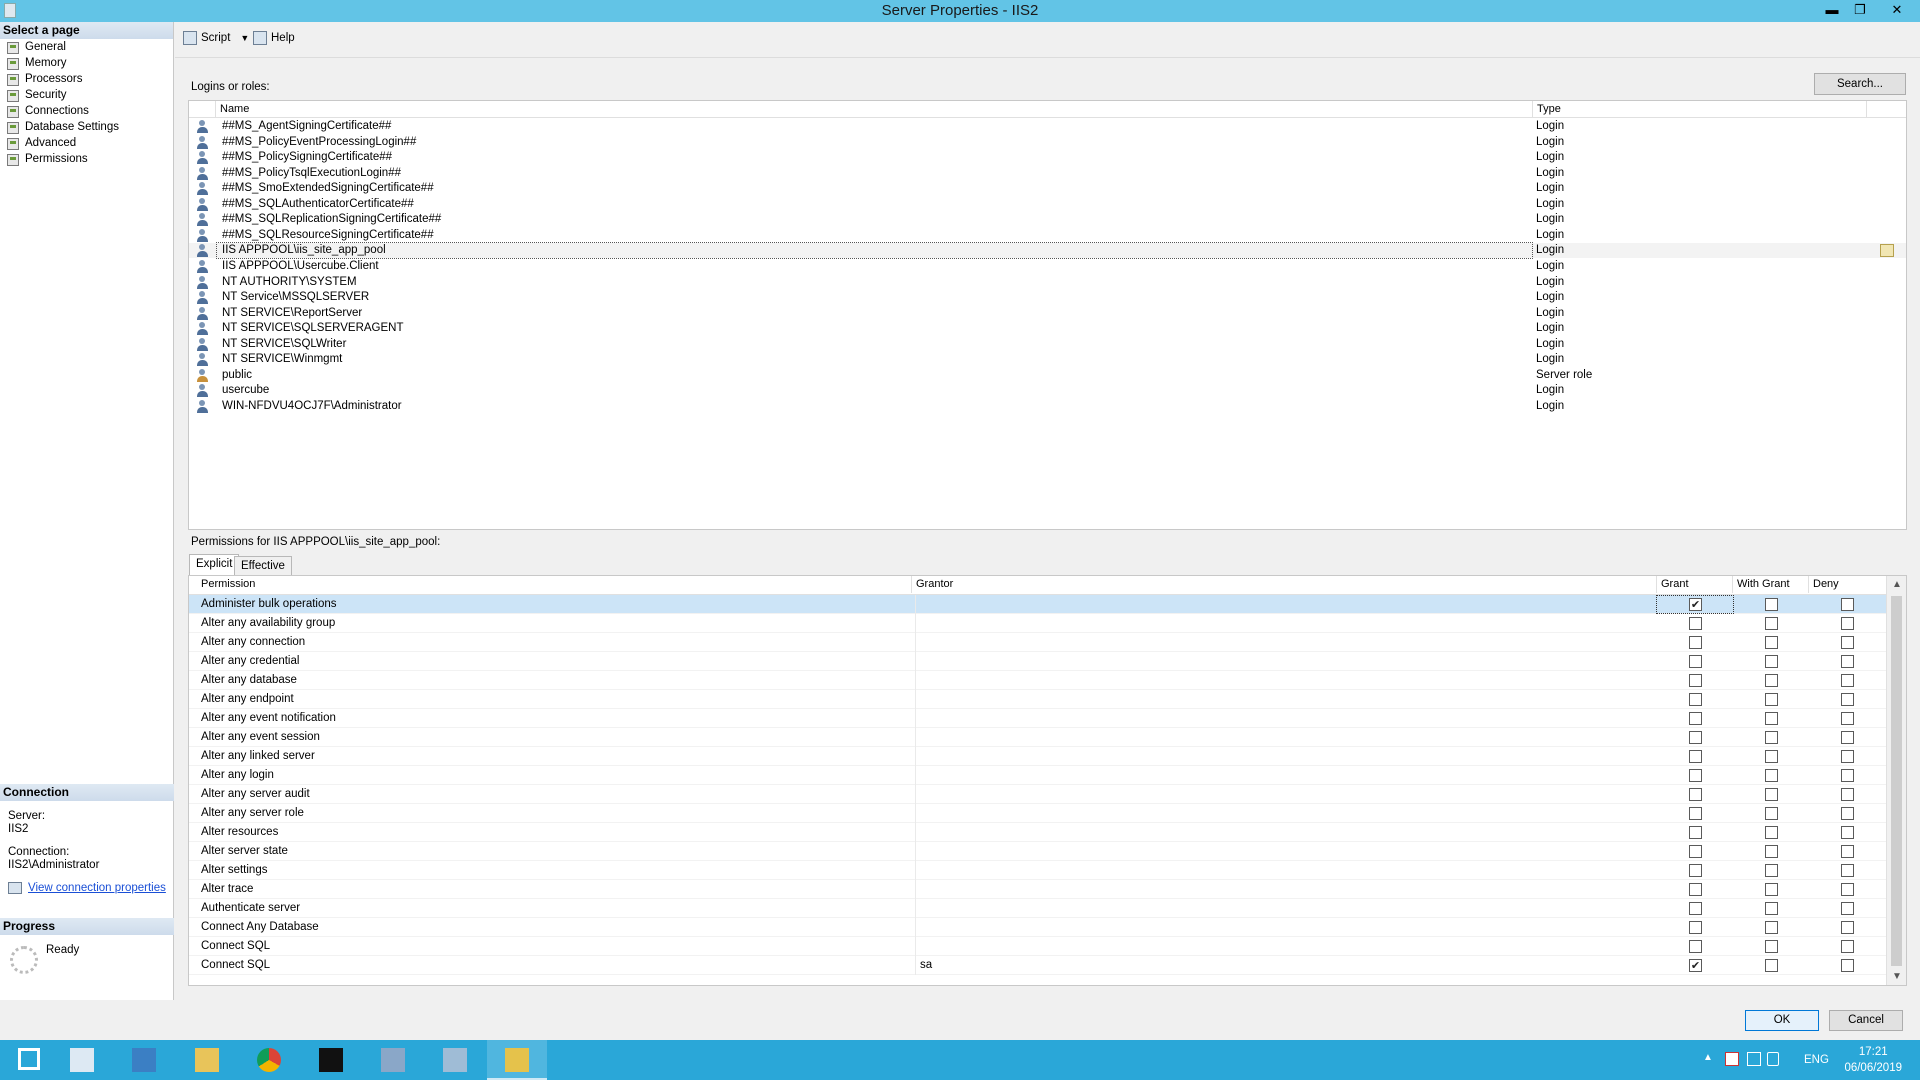 This screenshot has height=1080, width=1920. What do you see at coordinates (1037, 737) in the screenshot?
I see `permission-row: Alter any event session` at bounding box center [1037, 737].